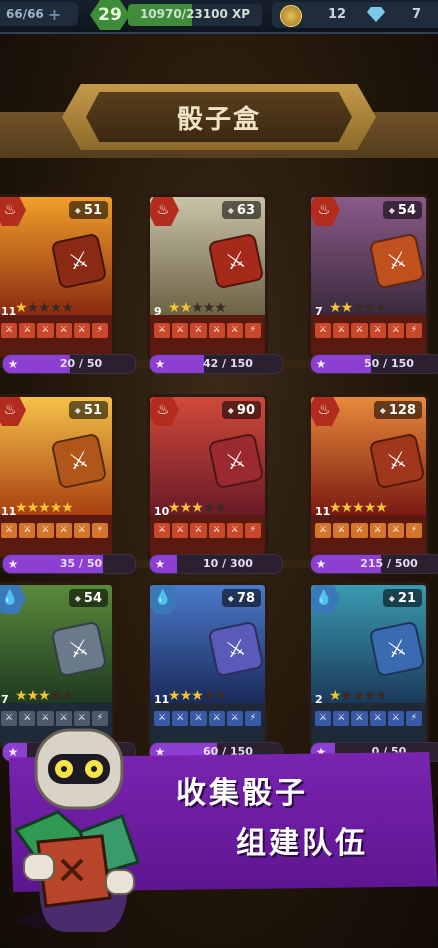 This screenshot has width=438, height=948. I want to click on add-health-icon: +, so click(54, 14).